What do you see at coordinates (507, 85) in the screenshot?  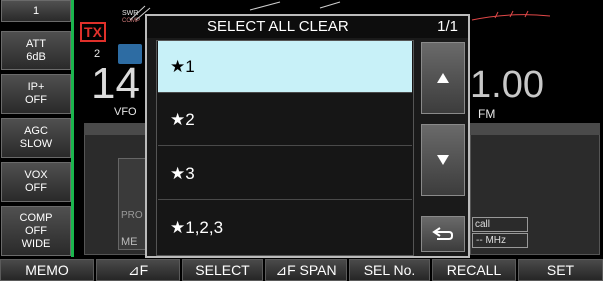 I see `frequency-digits-right: 1.00` at bounding box center [507, 85].